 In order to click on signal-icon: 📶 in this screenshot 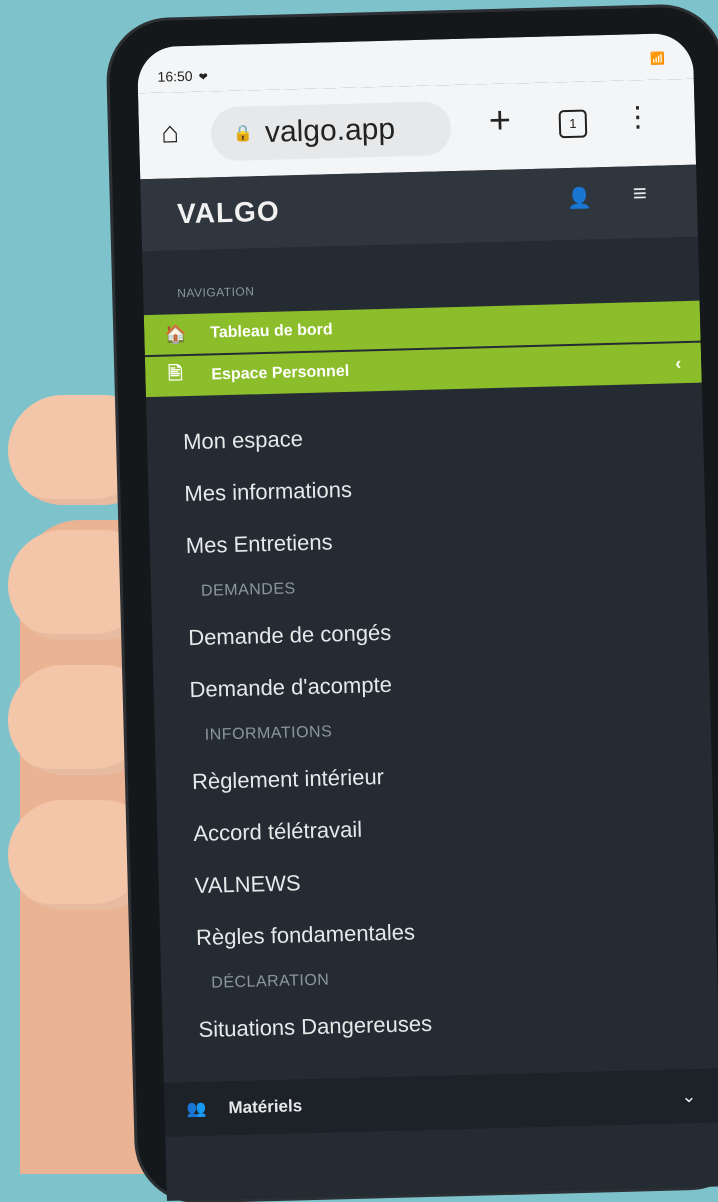, I will do `click(658, 58)`.